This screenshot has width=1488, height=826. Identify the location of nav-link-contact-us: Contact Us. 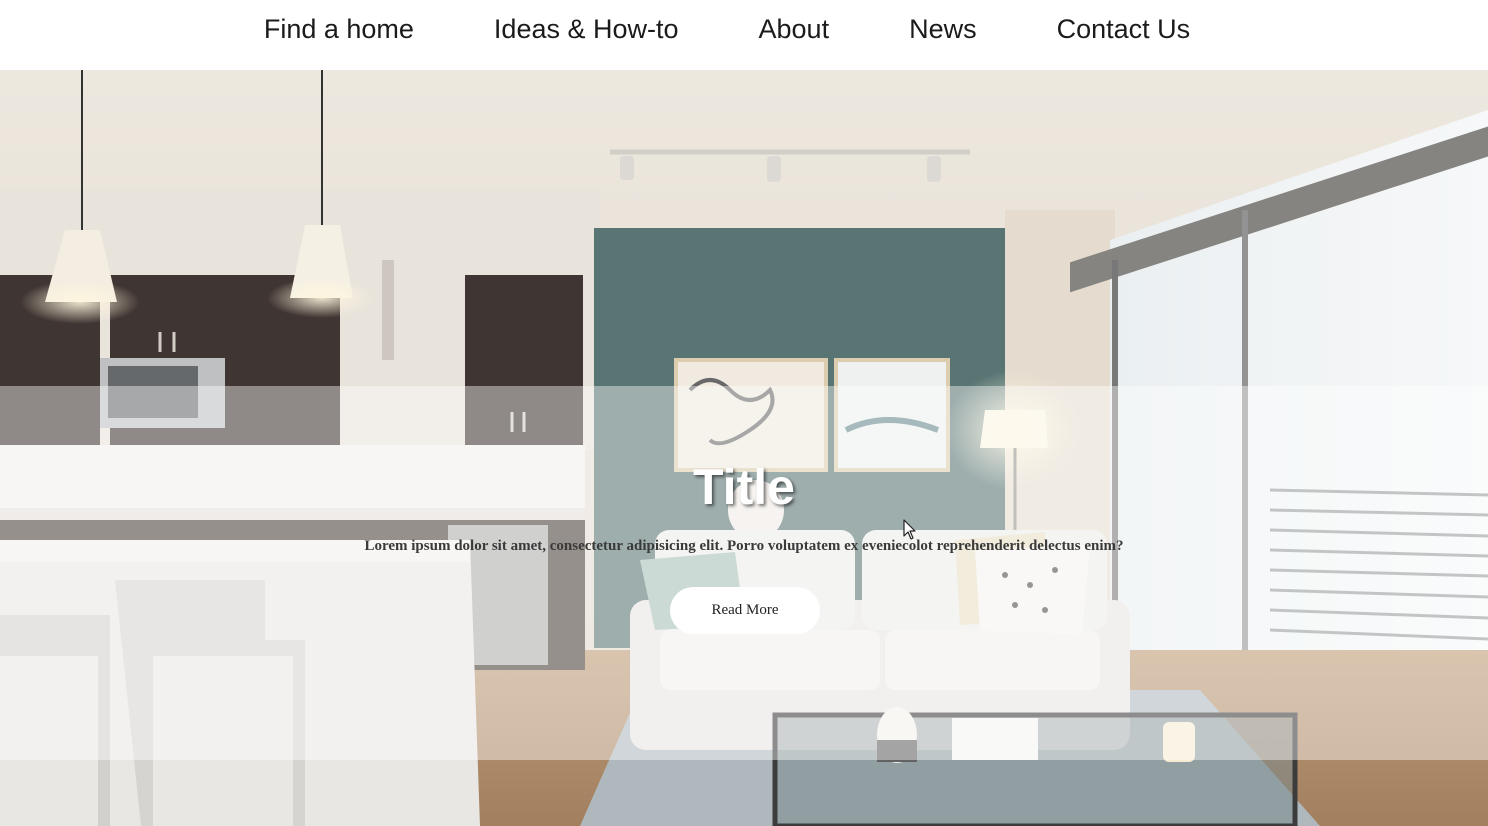
(1124, 29).